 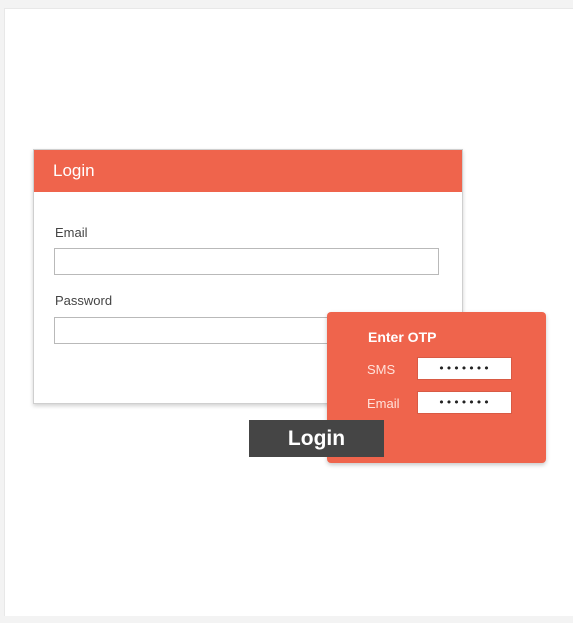 I want to click on otp-sms-field, so click(x=464, y=368).